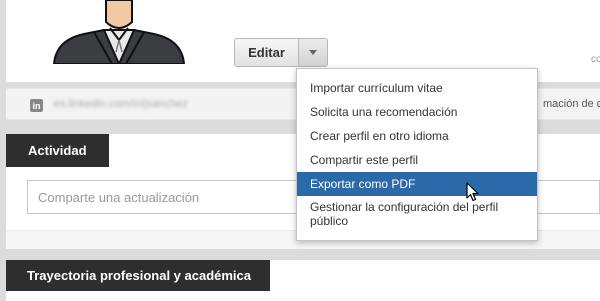  What do you see at coordinates (303, 280) in the screenshot?
I see `career-section: Trayectoria profesional y académica` at bounding box center [303, 280].